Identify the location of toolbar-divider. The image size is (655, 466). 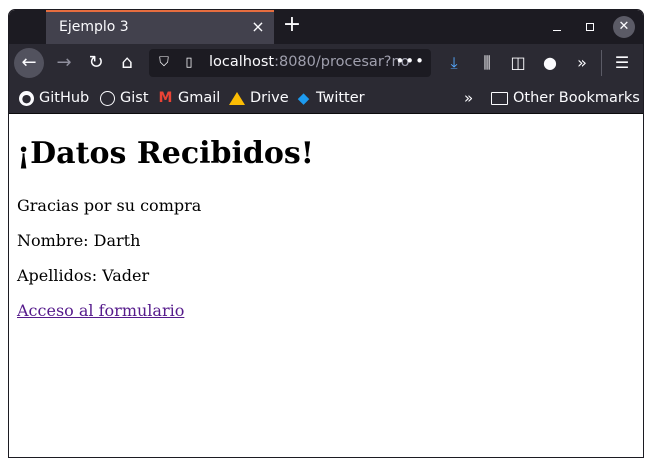
(601, 63).